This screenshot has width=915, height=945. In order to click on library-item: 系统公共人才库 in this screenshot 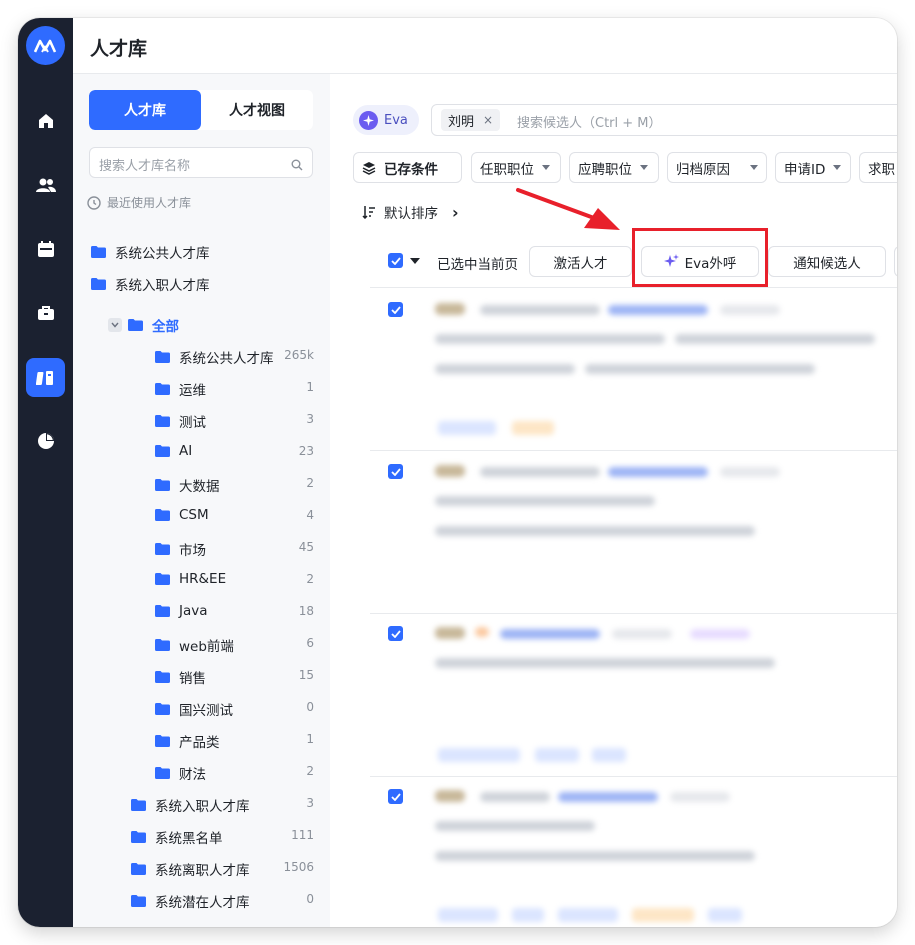, I will do `click(214, 357)`.